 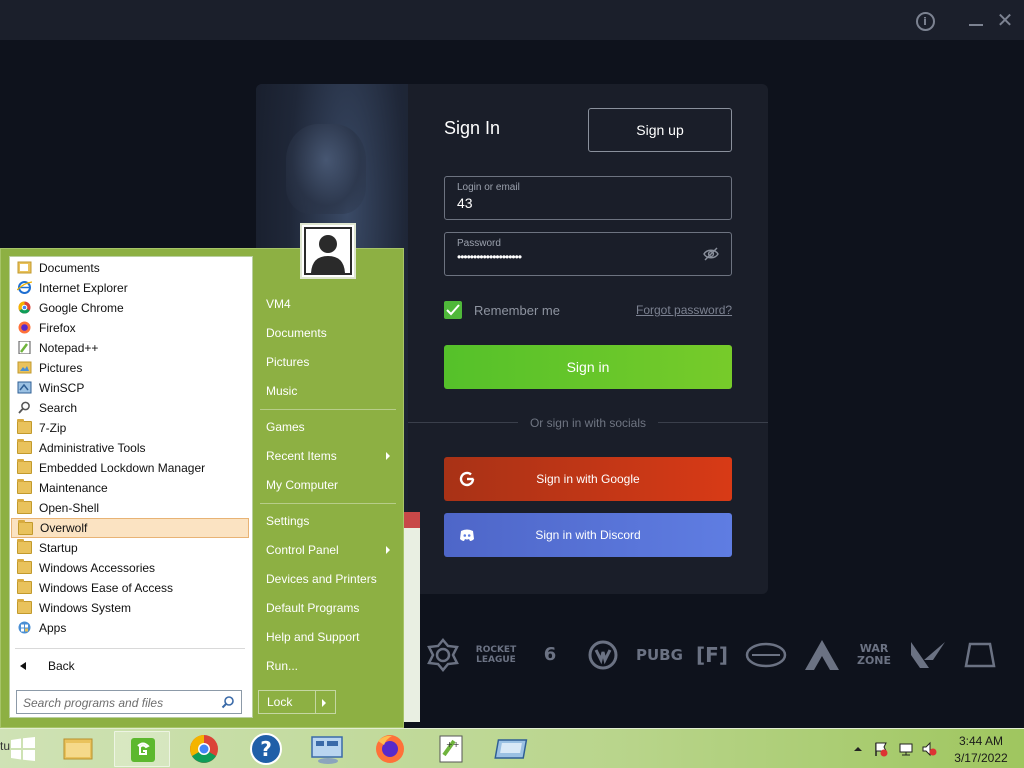 What do you see at coordinates (130, 408) in the screenshot?
I see `program-item-search: Search` at bounding box center [130, 408].